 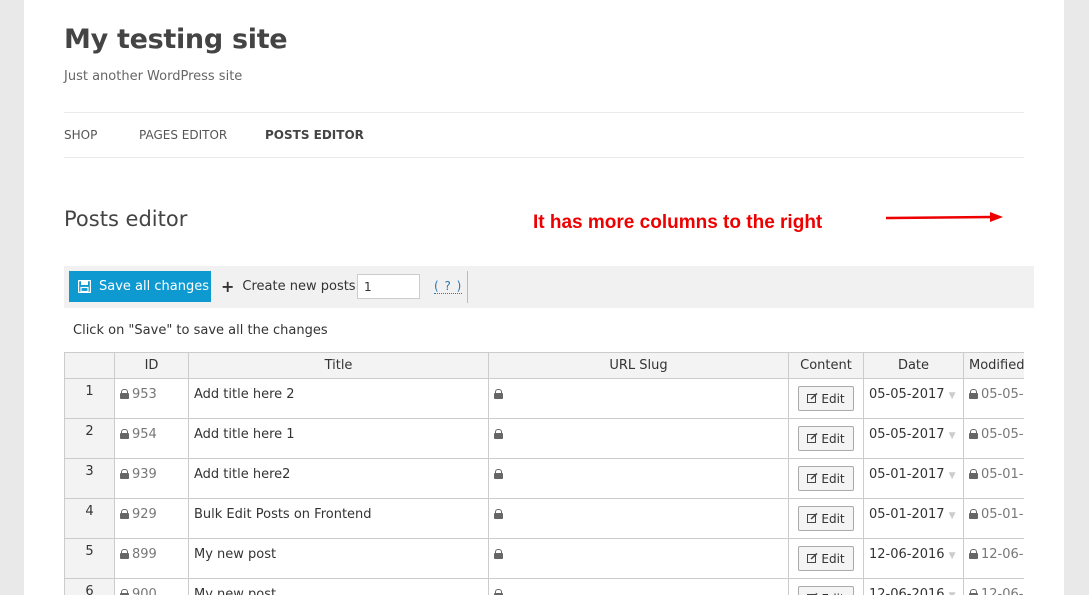 What do you see at coordinates (907, 474) in the screenshot?
I see `date-value: 05-01-2017` at bounding box center [907, 474].